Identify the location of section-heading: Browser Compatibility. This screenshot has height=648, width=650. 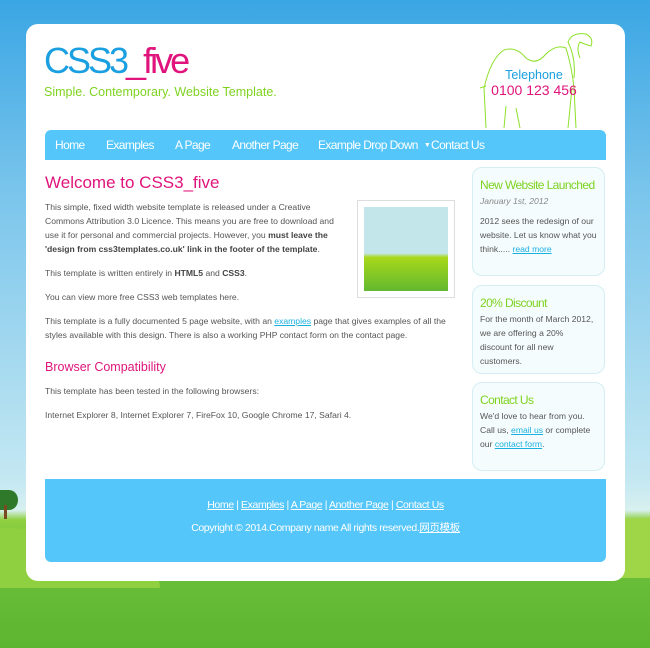
(105, 367).